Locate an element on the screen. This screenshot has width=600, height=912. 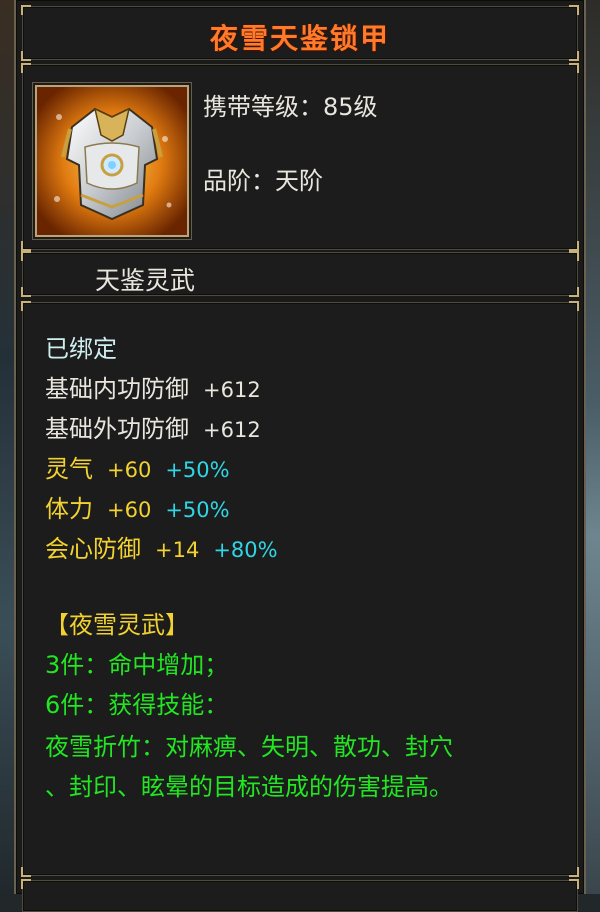
stat-bonus: +80% is located at coordinates (245, 550).